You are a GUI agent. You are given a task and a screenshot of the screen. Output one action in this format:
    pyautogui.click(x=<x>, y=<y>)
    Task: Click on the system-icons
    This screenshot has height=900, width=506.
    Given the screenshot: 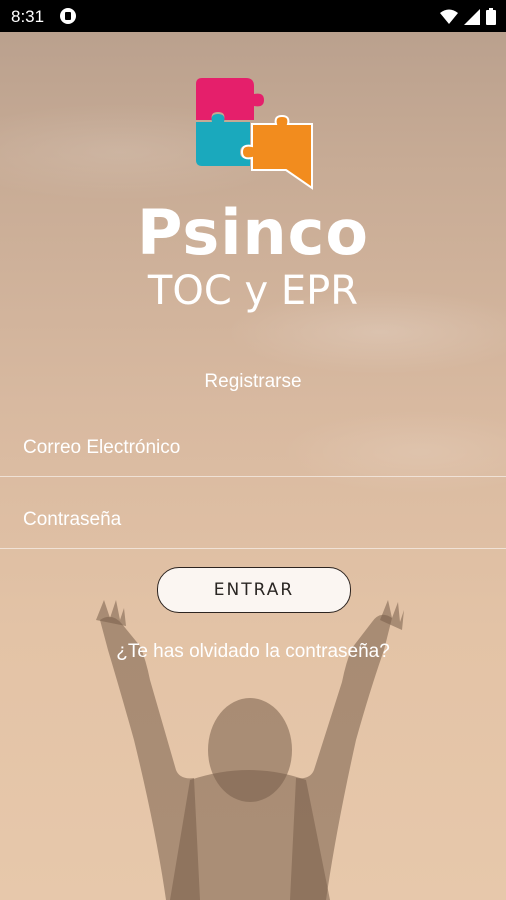 What is the action you would take?
    pyautogui.click(x=468, y=16)
    